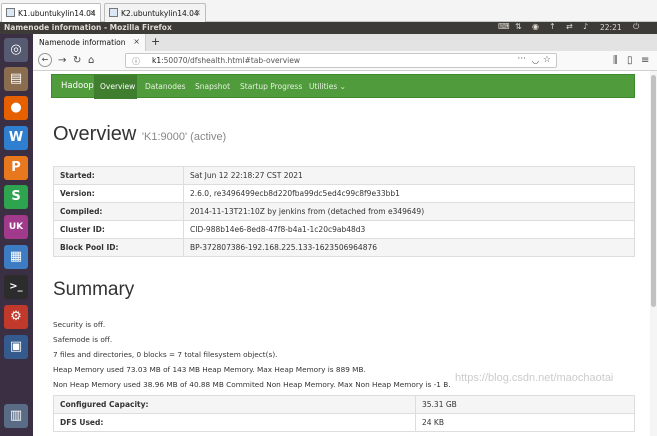  Describe the element at coordinates (57, 13) in the screenshot. I see `vm-tab-label: K1.ubuntukylin14.04` at that location.